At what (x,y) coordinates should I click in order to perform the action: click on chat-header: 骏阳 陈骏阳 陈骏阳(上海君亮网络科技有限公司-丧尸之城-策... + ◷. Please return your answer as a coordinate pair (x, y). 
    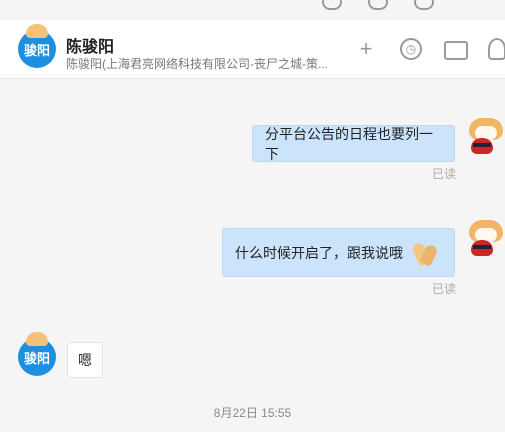
    Looking at the image, I should click on (252, 49).